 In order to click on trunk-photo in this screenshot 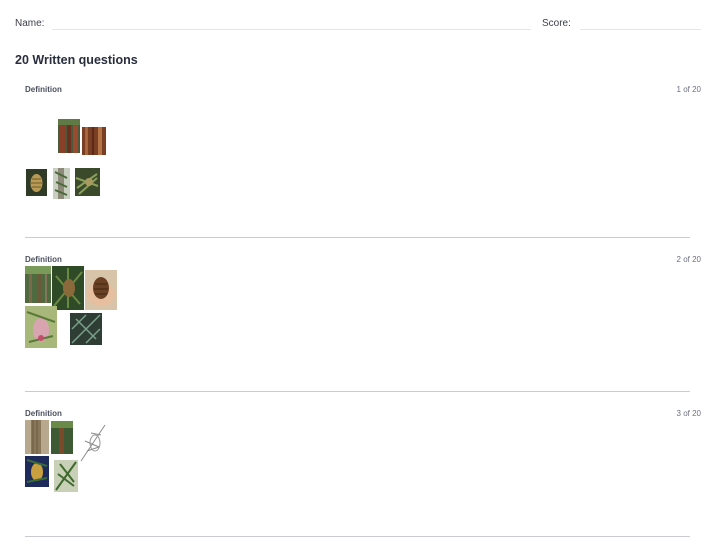, I will do `click(37, 437)`.